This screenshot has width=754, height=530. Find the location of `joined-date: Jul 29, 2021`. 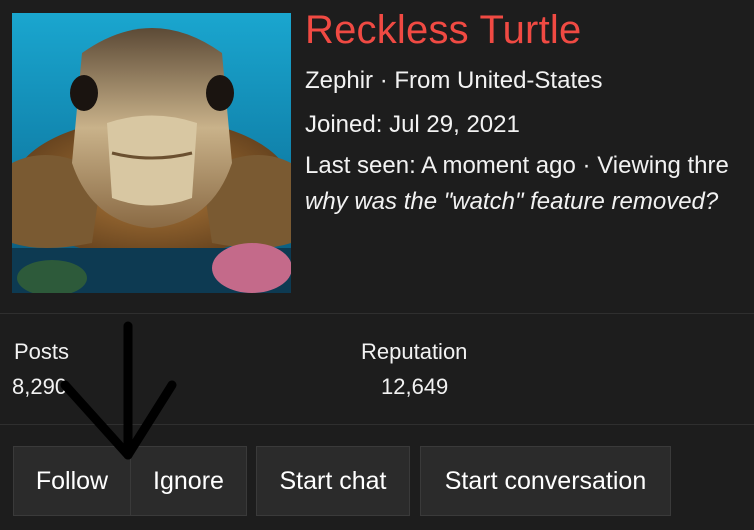

joined-date: Jul 29, 2021 is located at coordinates (454, 124).